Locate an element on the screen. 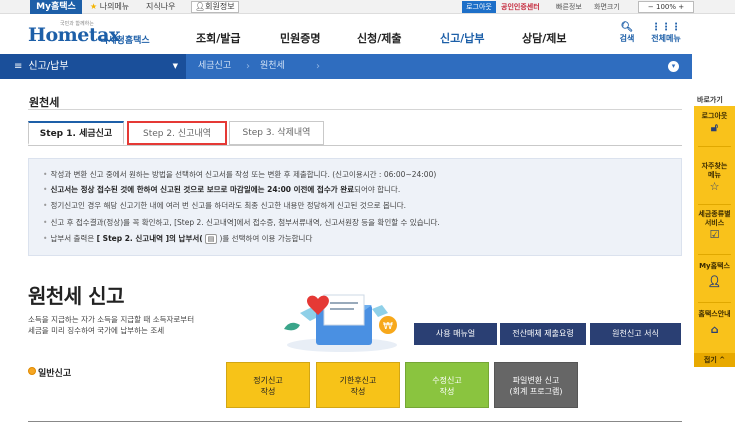 The width and height of the screenshot is (735, 433). quick-logout: 로그아웃 🔓︎ is located at coordinates (714, 123).